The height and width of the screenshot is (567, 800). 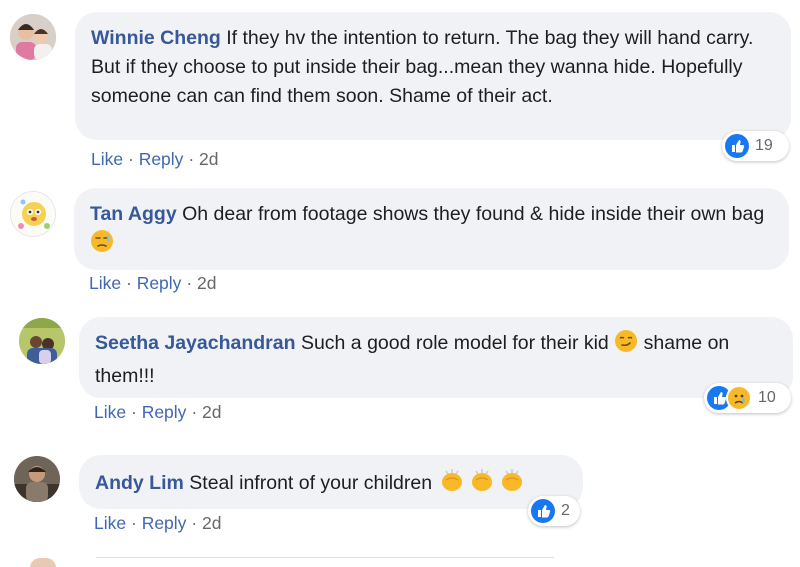 What do you see at coordinates (311, 483) in the screenshot?
I see `comment-text: Steal infront of your children` at bounding box center [311, 483].